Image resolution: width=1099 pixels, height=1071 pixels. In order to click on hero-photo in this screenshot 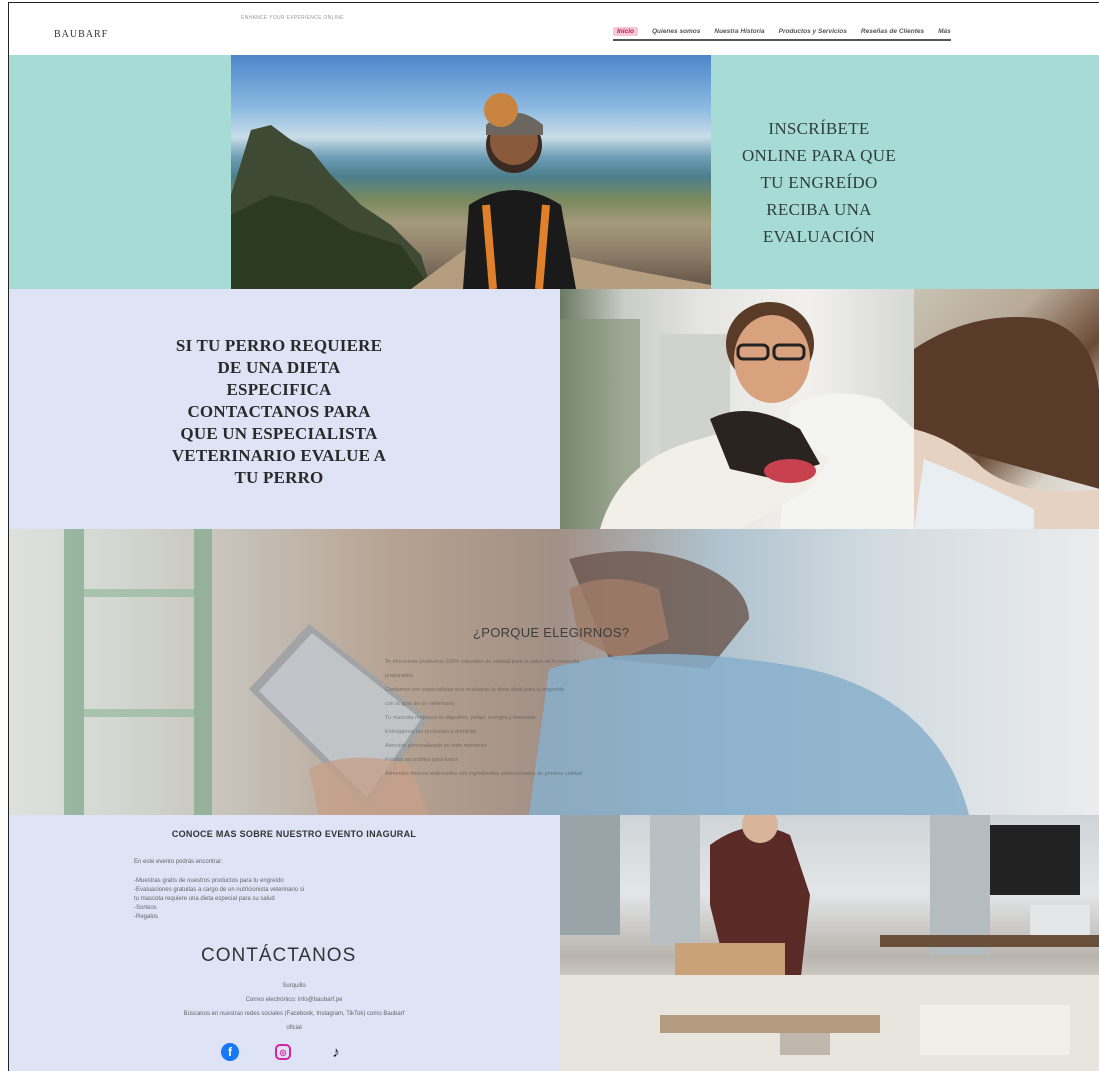, I will do `click(471, 172)`.